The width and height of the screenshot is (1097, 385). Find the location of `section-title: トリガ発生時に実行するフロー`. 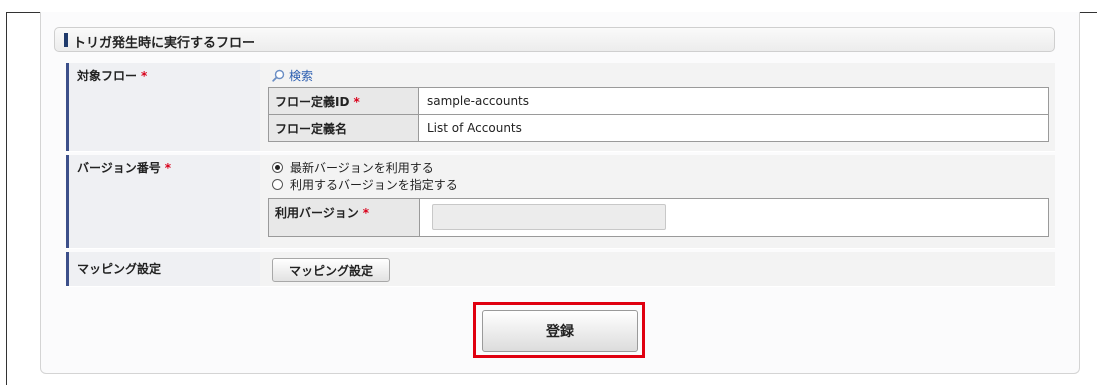

section-title: トリガ発生時に実行するフロー is located at coordinates (164, 43).